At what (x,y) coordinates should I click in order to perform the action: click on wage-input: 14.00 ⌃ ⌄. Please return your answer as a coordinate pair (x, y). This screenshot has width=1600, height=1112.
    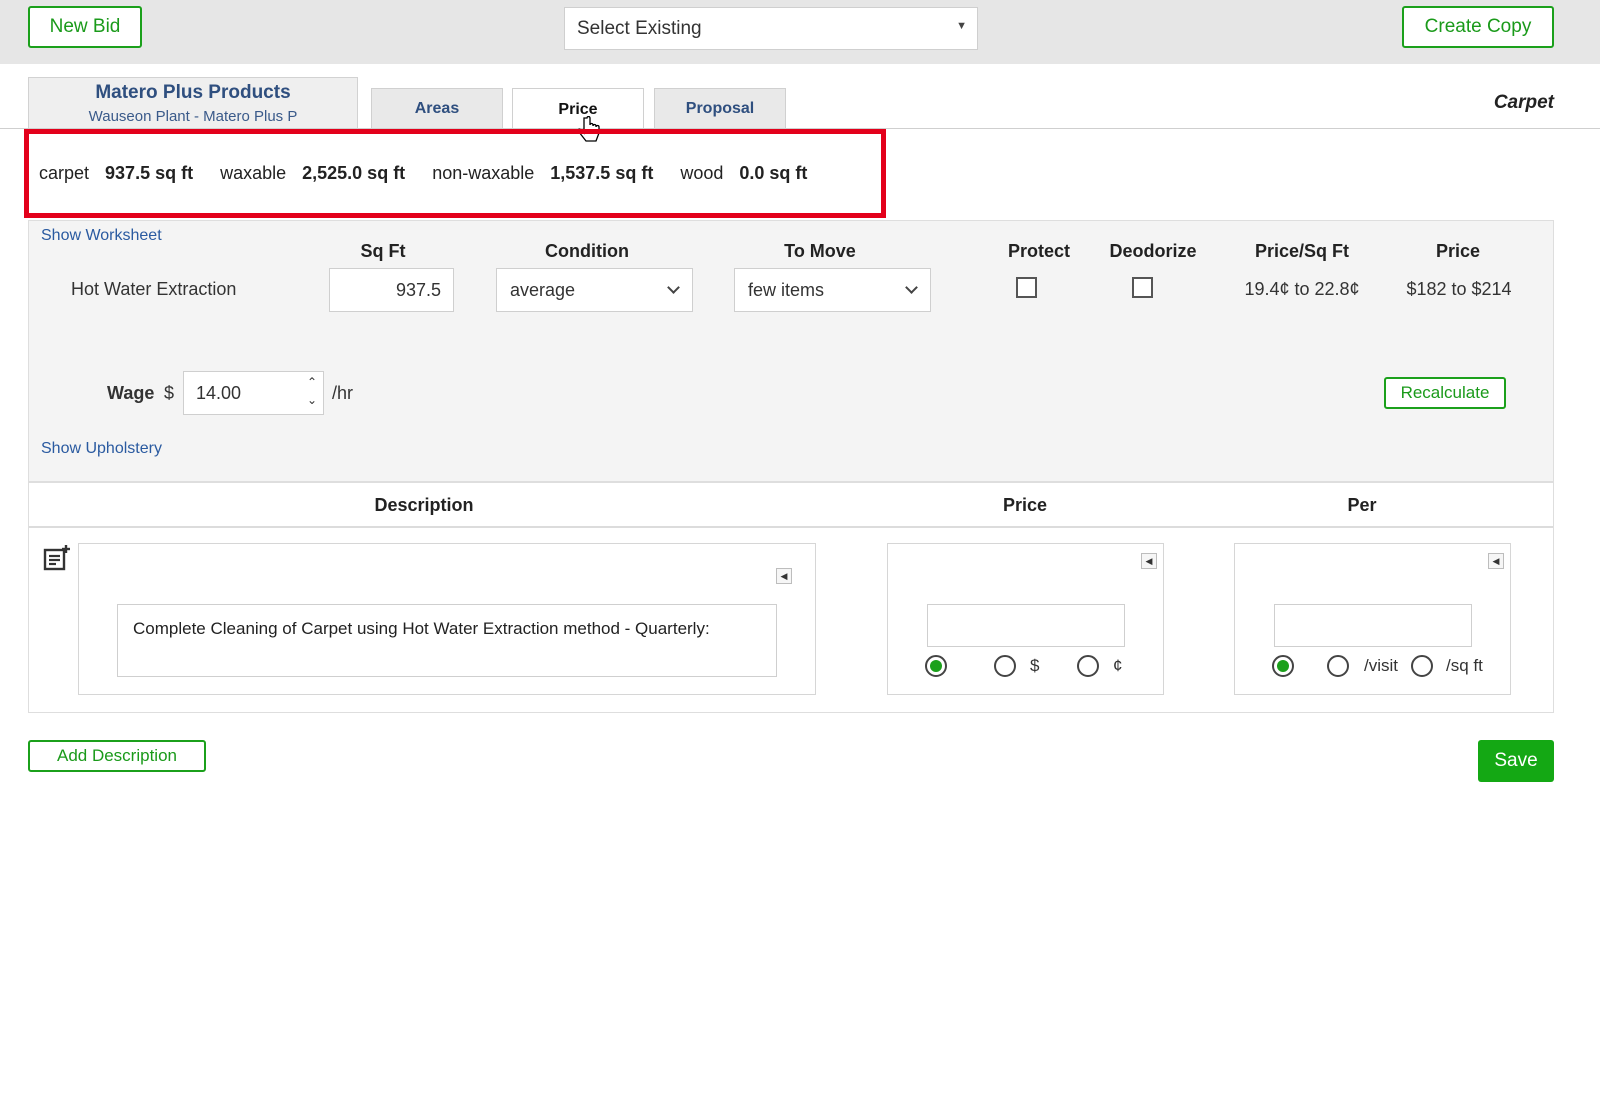
    Looking at the image, I should click on (253, 393).